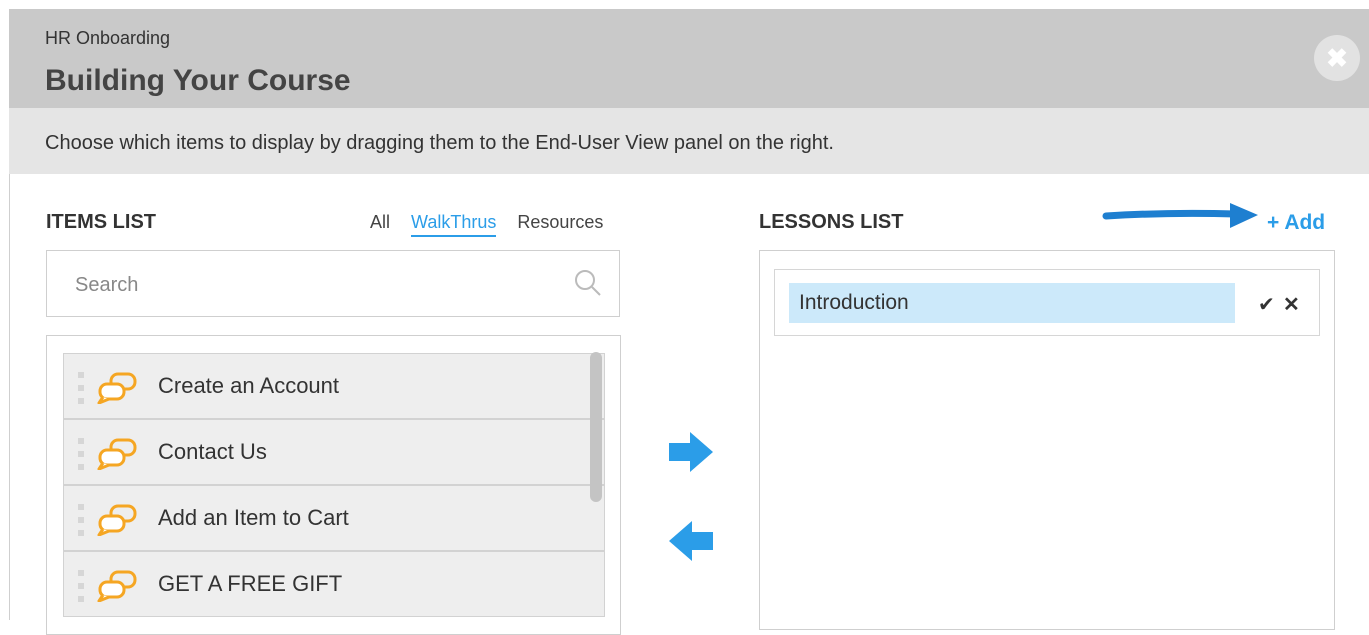 The image size is (1369, 635). What do you see at coordinates (249, 385) in the screenshot?
I see `item-label: Create an Account` at bounding box center [249, 385].